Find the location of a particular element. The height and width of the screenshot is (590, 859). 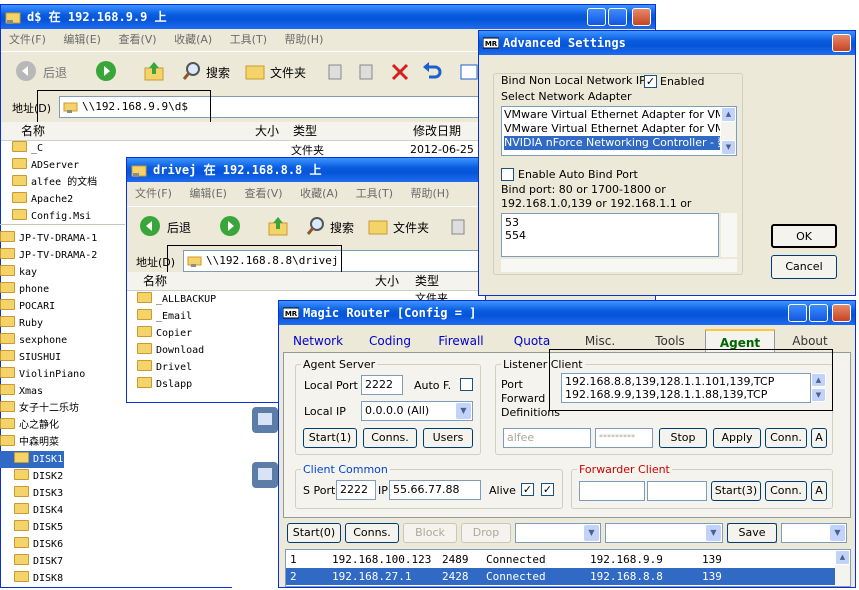

list-item: alfee 的文档 is located at coordinates (62, 182).